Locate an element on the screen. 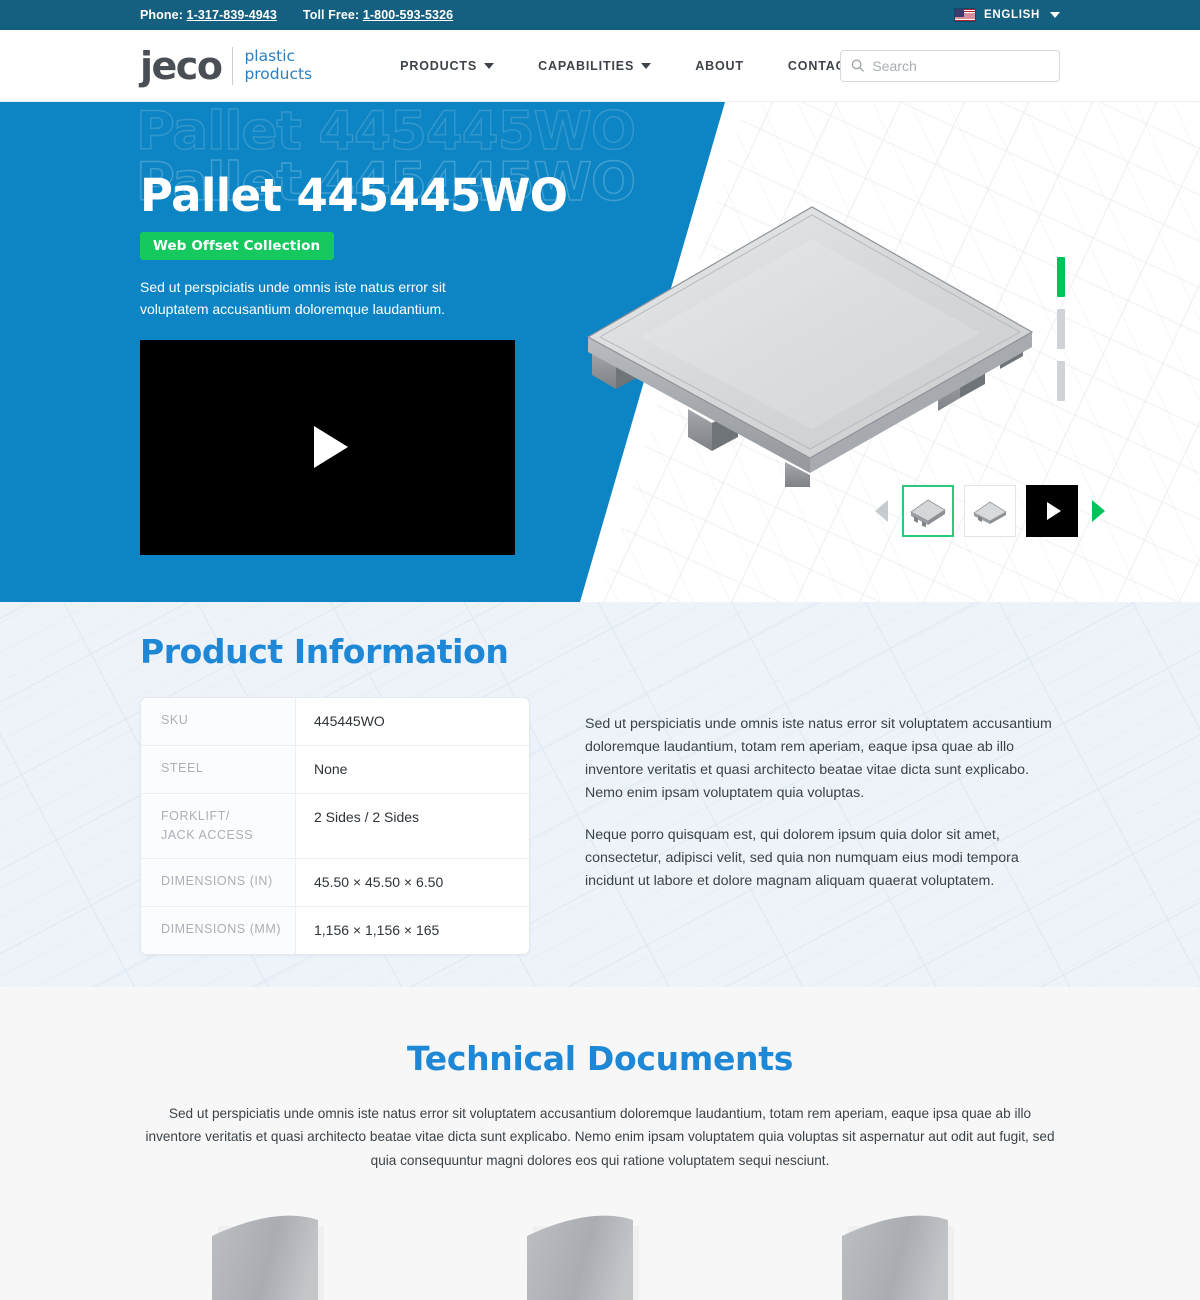  table-row: STEEL None is located at coordinates (335, 770).